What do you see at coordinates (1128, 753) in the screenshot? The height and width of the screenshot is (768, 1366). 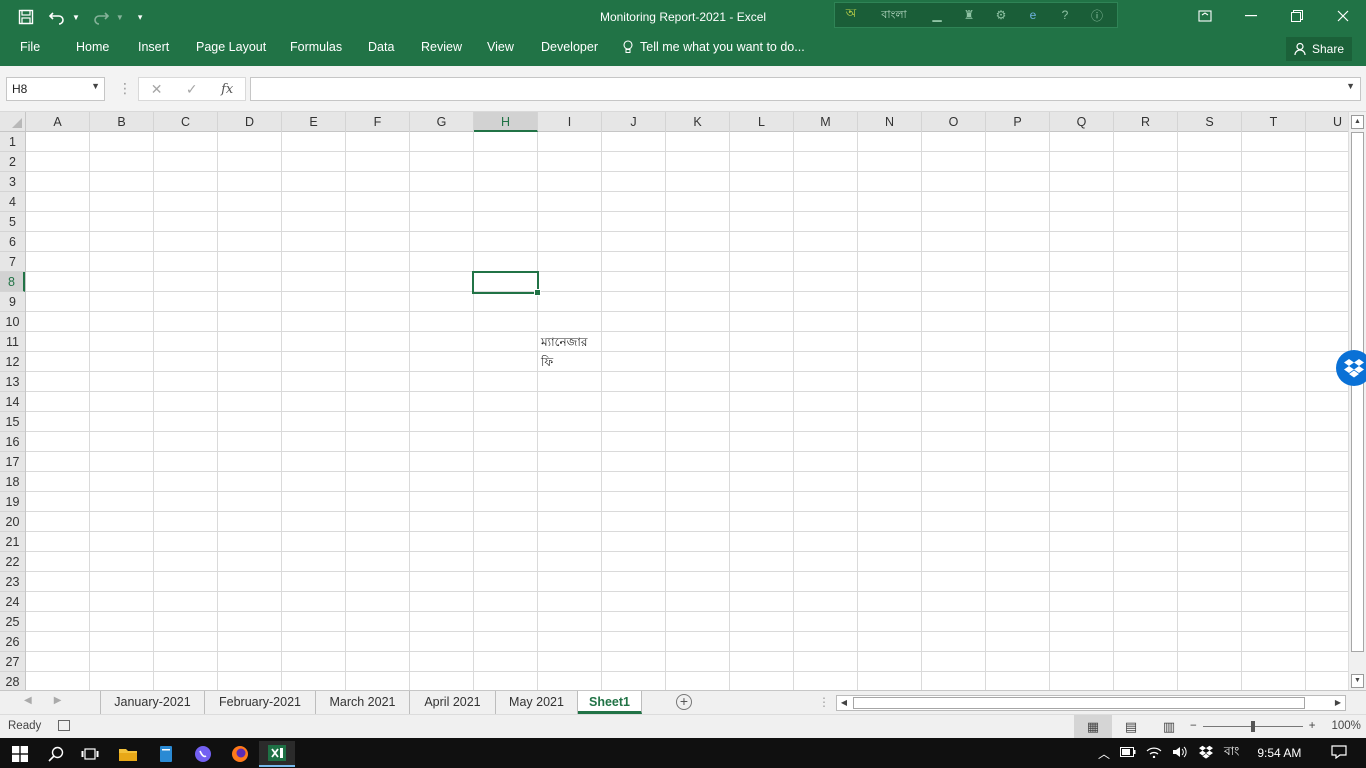 I see `battery-icon` at bounding box center [1128, 753].